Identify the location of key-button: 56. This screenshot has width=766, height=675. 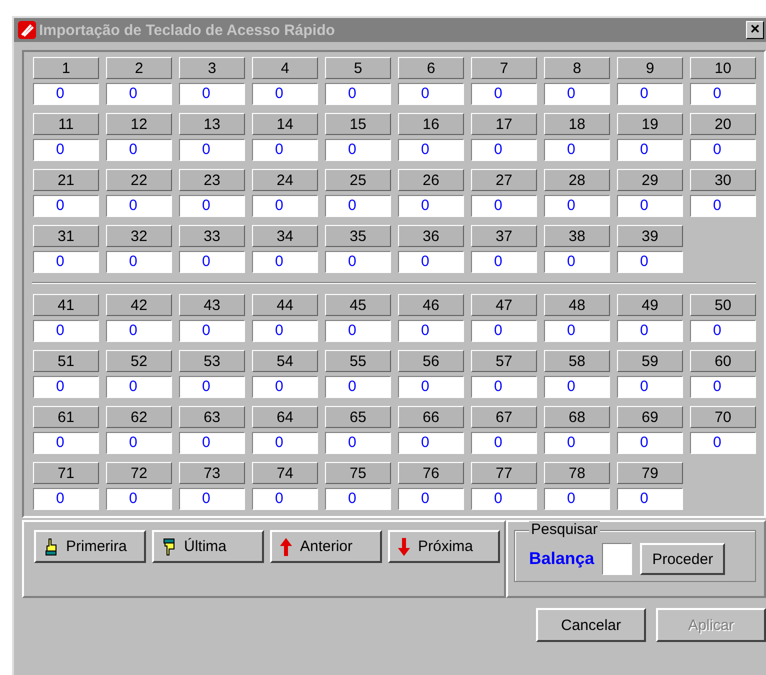
(431, 361).